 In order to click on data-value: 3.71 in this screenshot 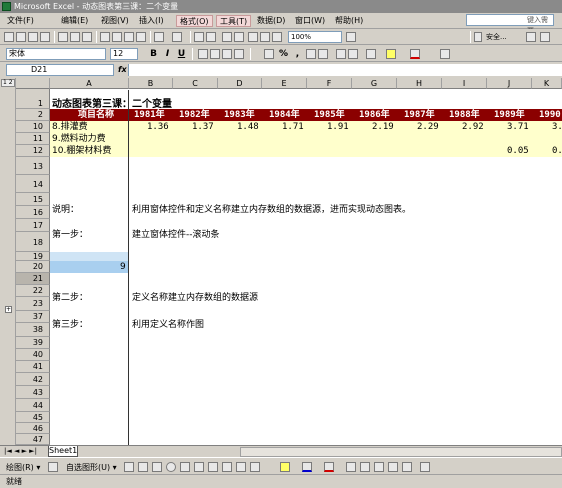, I will do `click(518, 127)`.